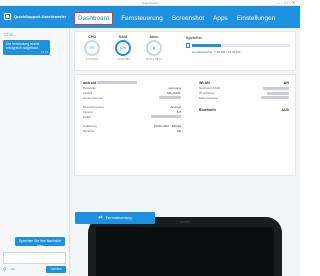 This screenshot has width=320, height=276. What do you see at coordinates (9, 34) in the screenshot?
I see `chat-title: Chat` at bounding box center [9, 34].